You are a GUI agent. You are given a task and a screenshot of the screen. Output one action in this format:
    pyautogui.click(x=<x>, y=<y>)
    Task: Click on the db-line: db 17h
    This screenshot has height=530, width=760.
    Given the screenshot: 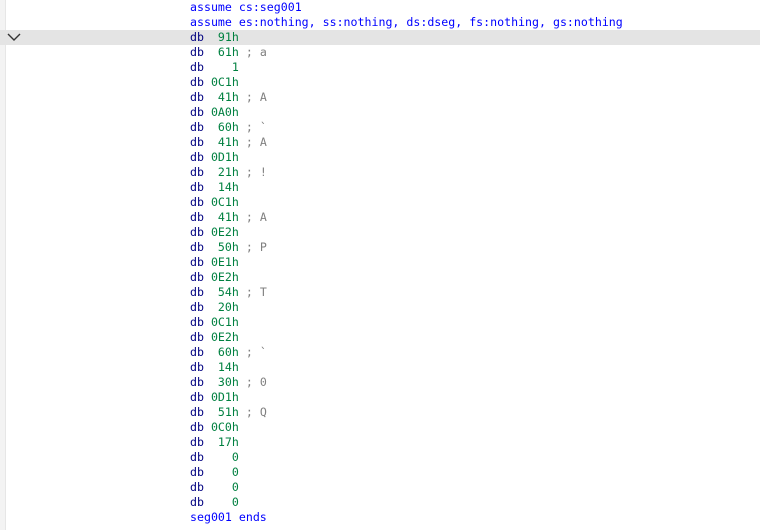 What is the action you would take?
    pyautogui.click(x=380, y=442)
    